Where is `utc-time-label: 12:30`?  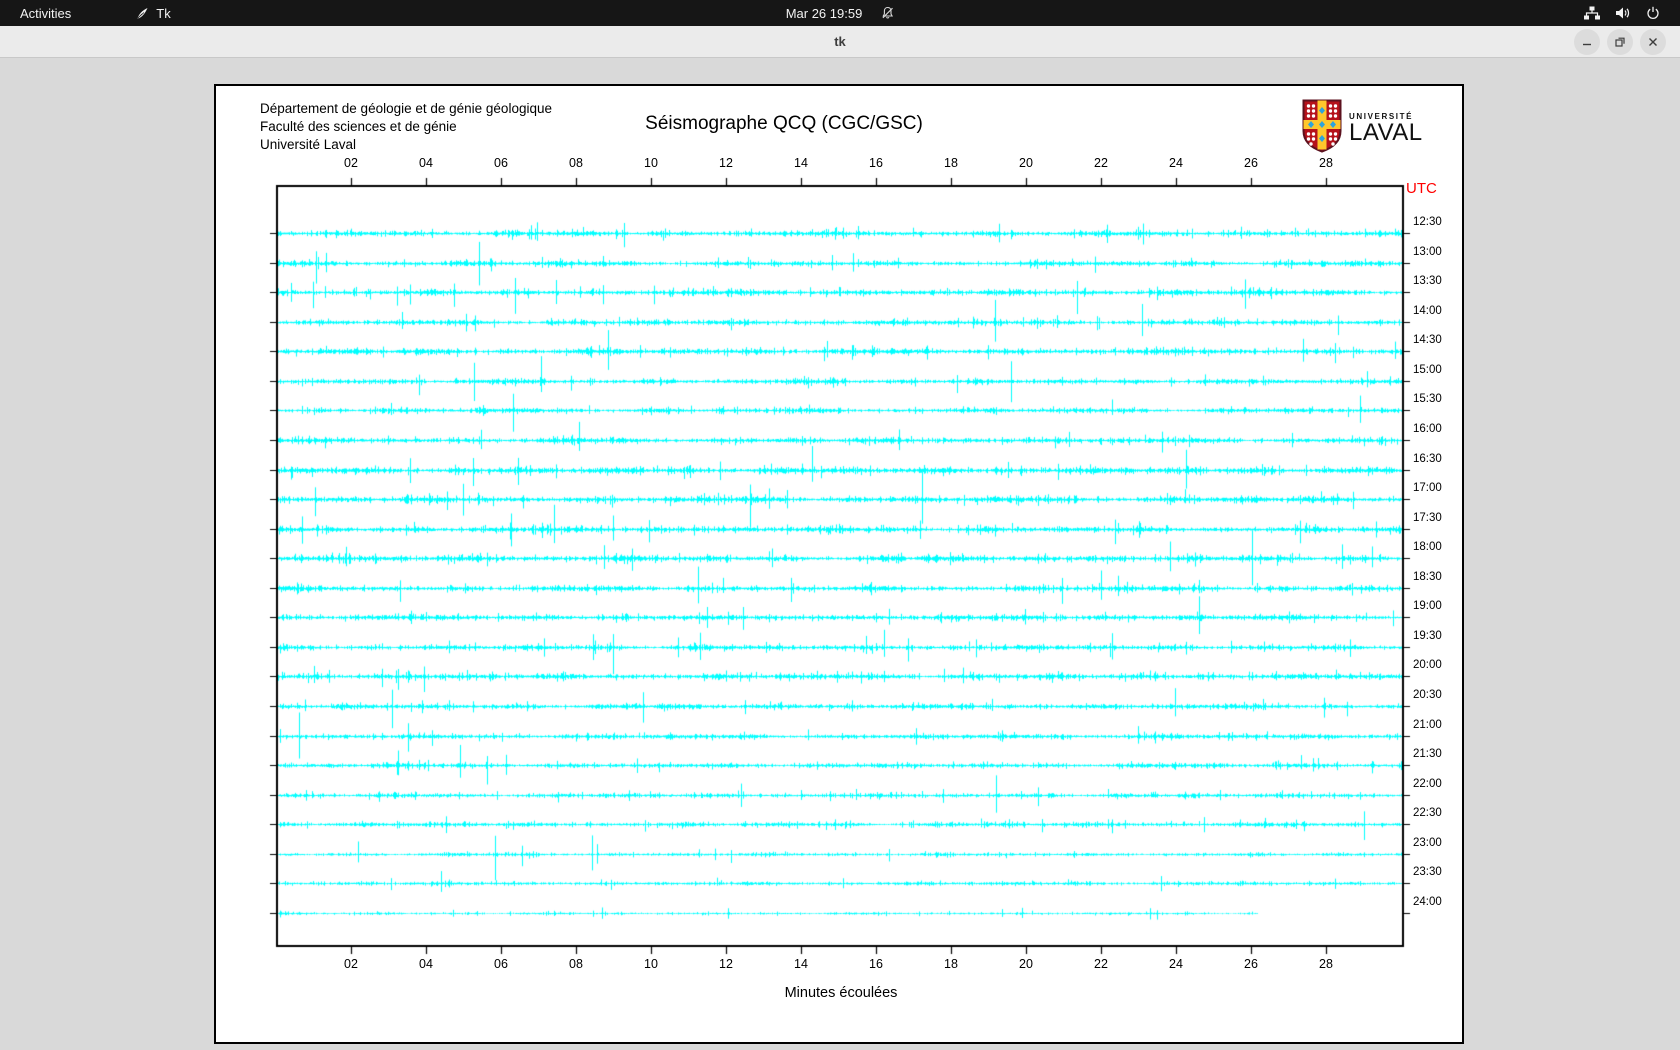
utc-time-label: 12:30 is located at coordinates (1427, 222).